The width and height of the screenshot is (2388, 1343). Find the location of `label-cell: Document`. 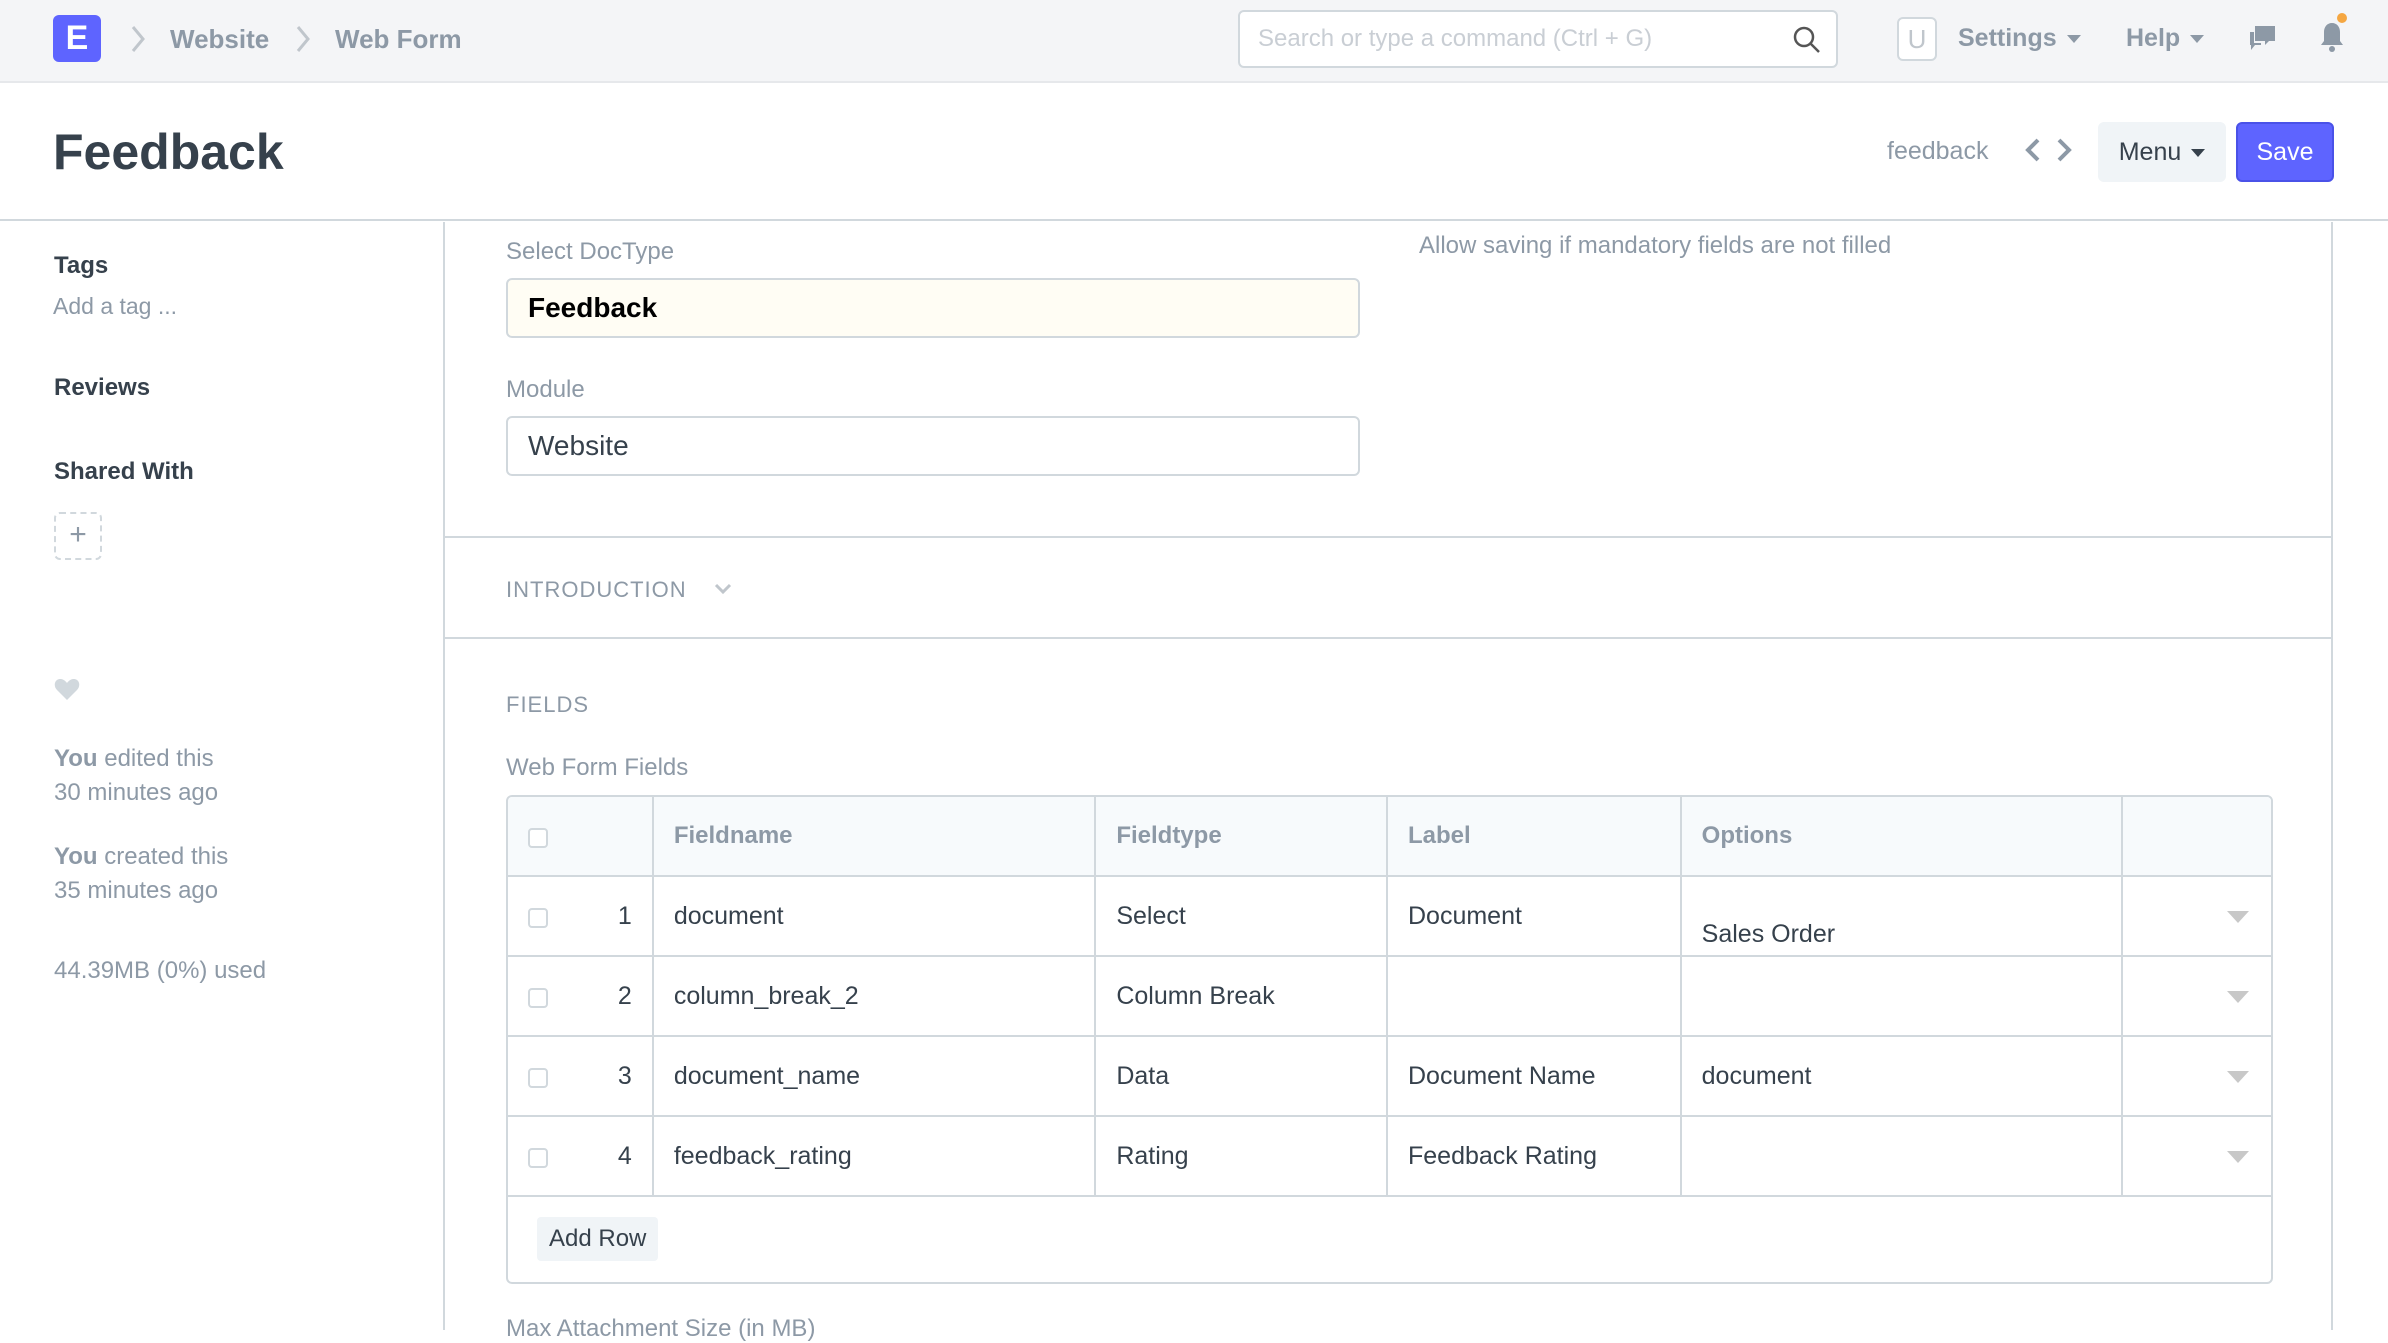

label-cell: Document is located at coordinates (1535, 916).